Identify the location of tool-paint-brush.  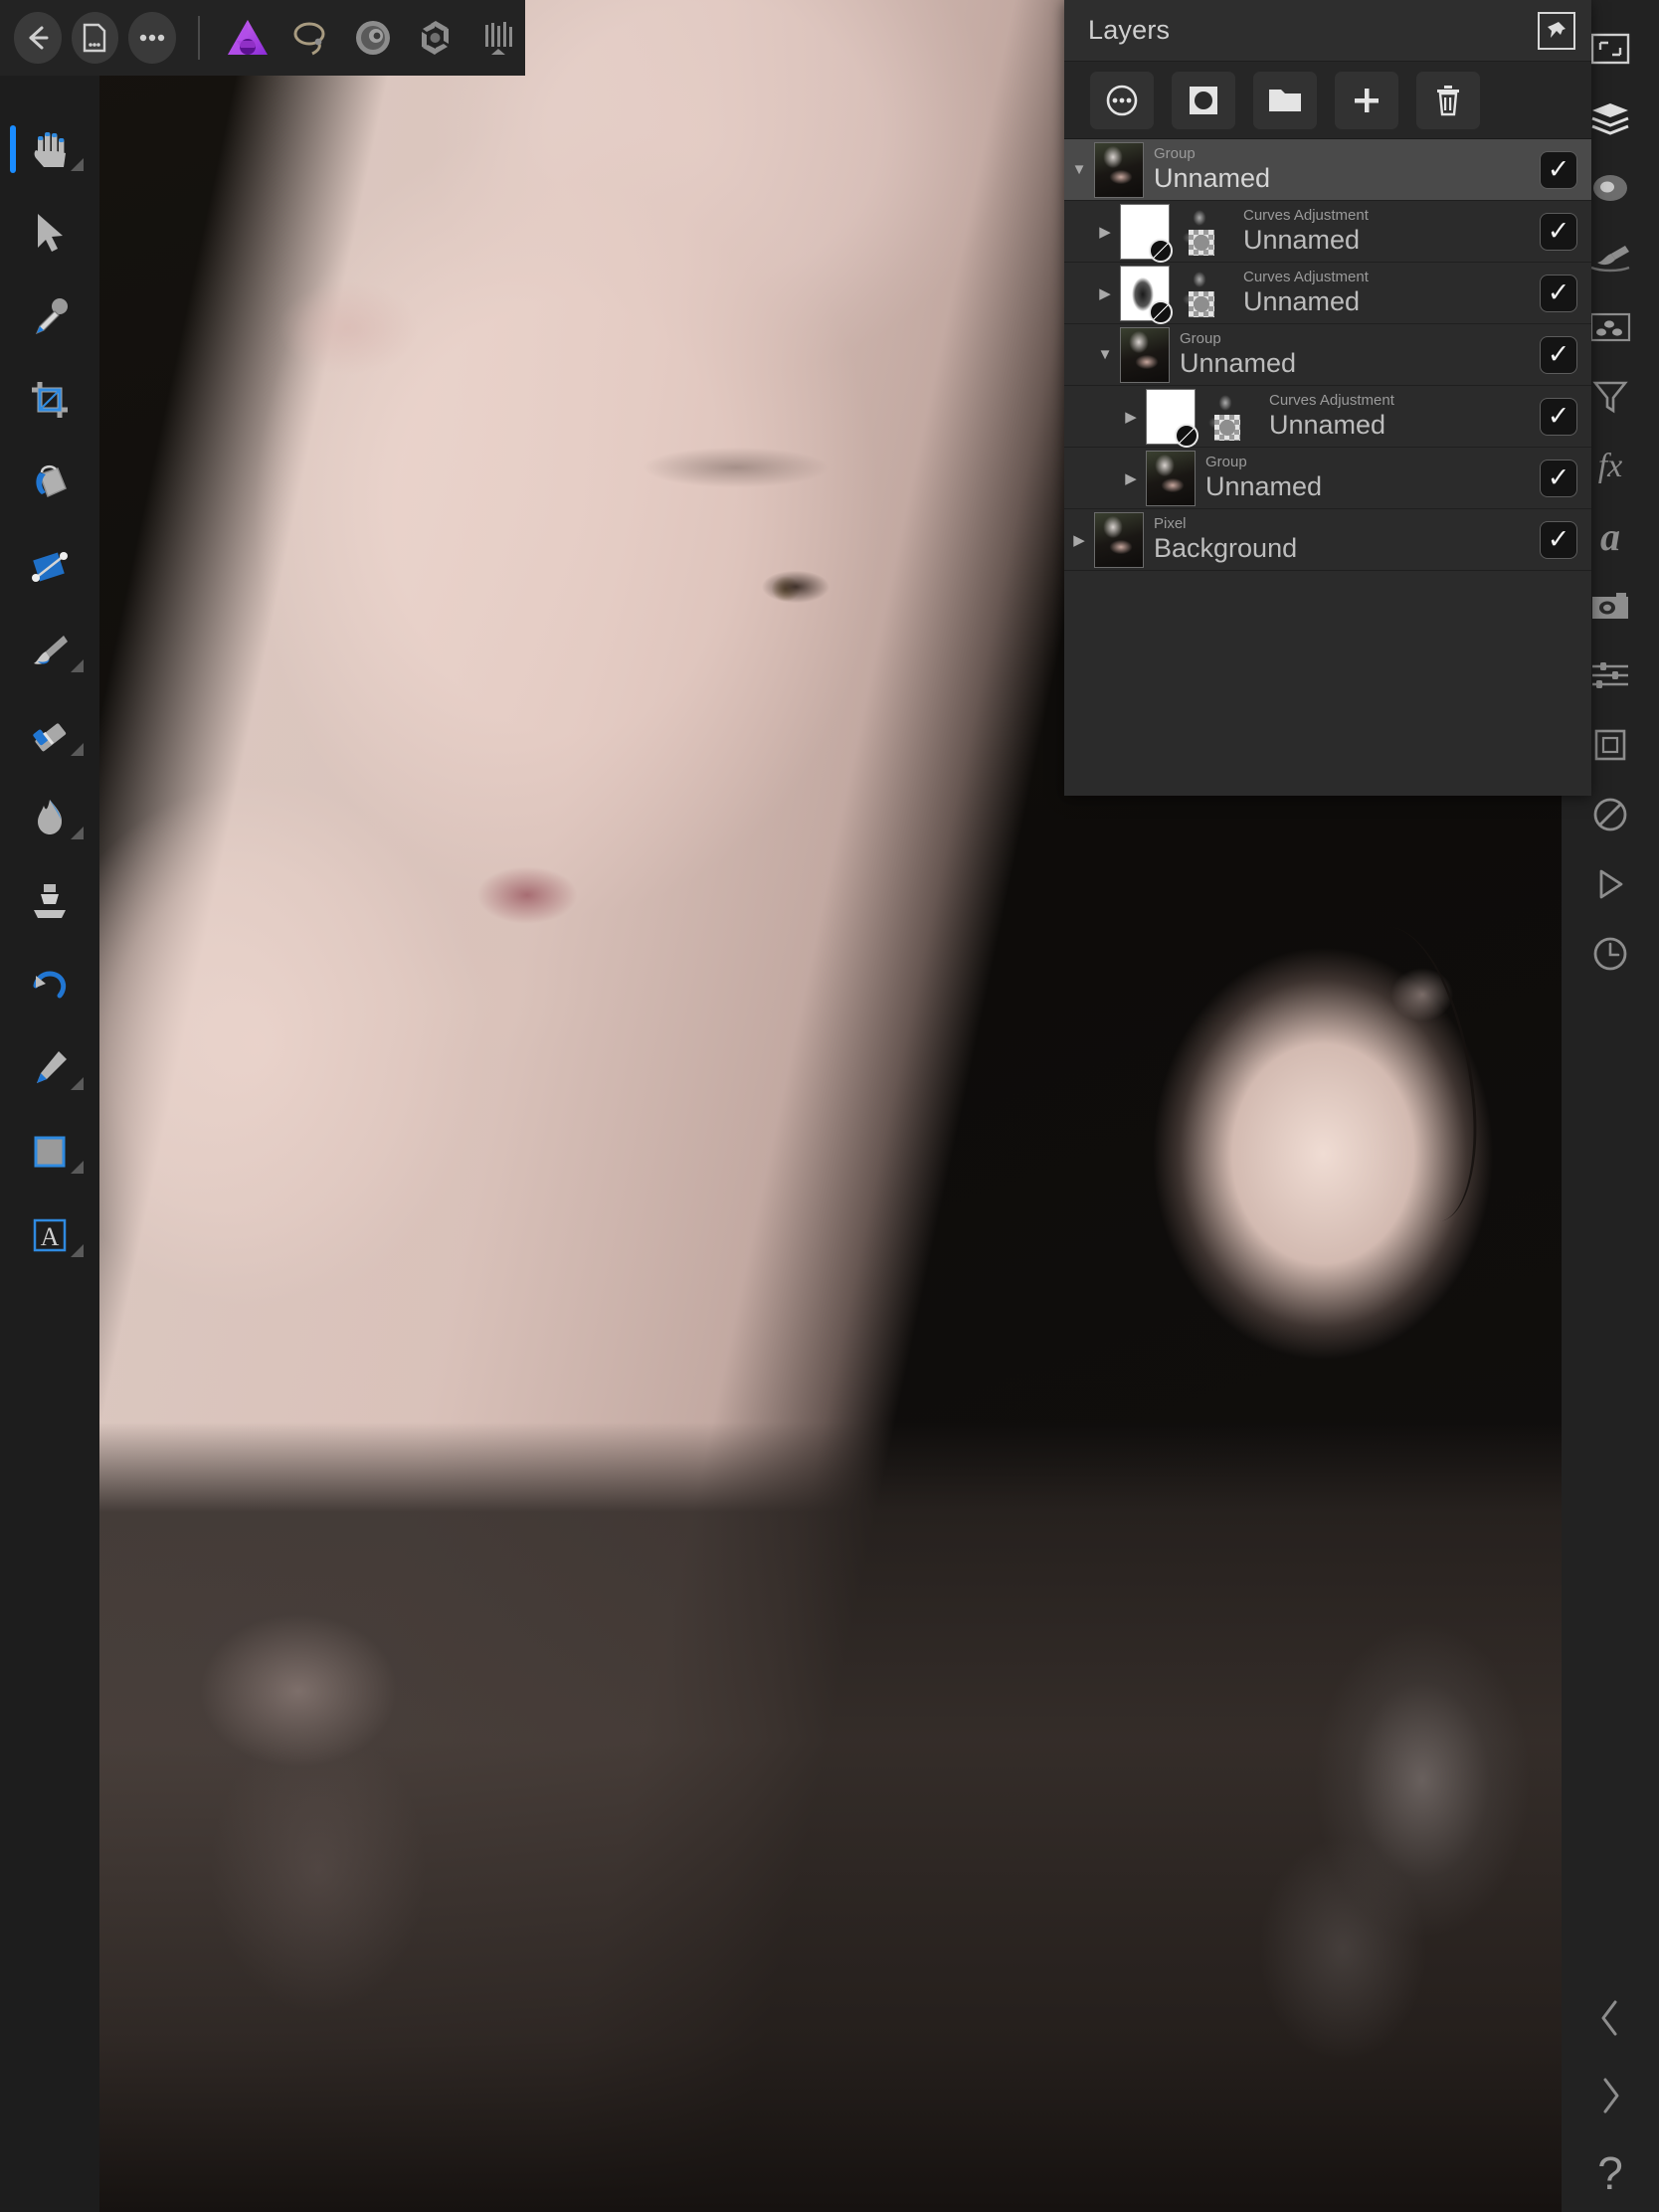
(49, 650).